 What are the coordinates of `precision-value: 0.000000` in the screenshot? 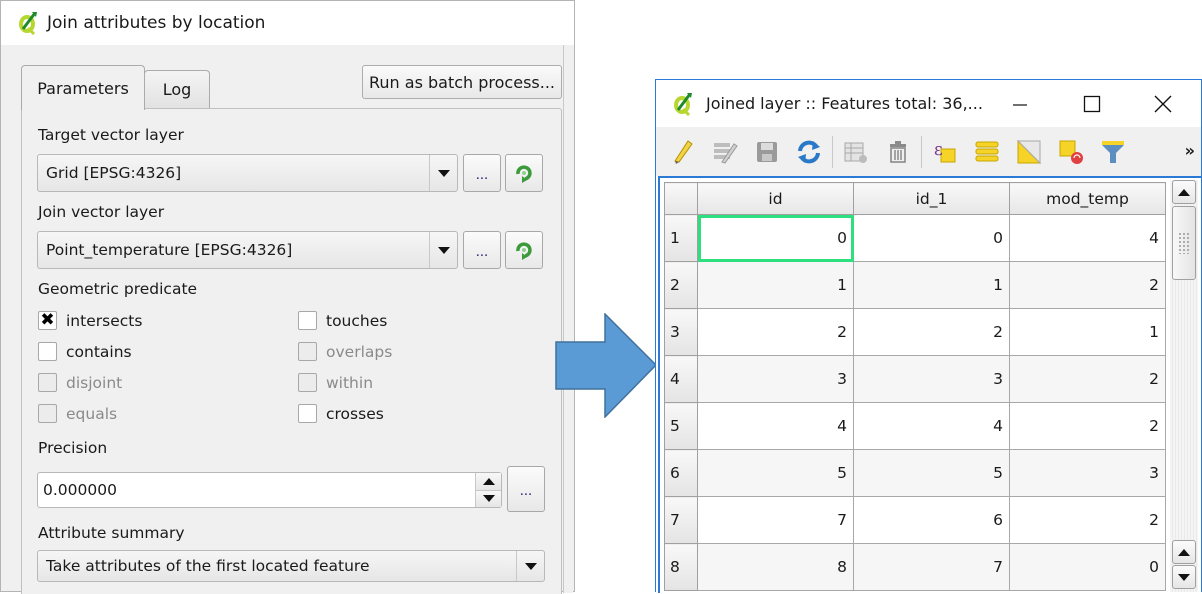 It's located at (256, 490).